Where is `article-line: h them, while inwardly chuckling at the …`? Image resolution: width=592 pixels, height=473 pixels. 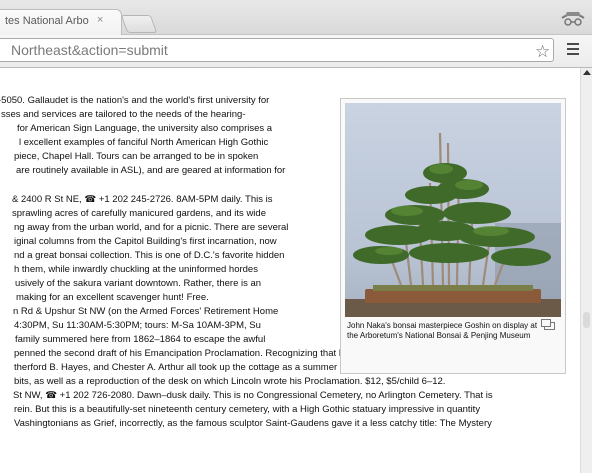
article-line: h them, while inwardly chuckling at the … is located at coordinates (136, 269).